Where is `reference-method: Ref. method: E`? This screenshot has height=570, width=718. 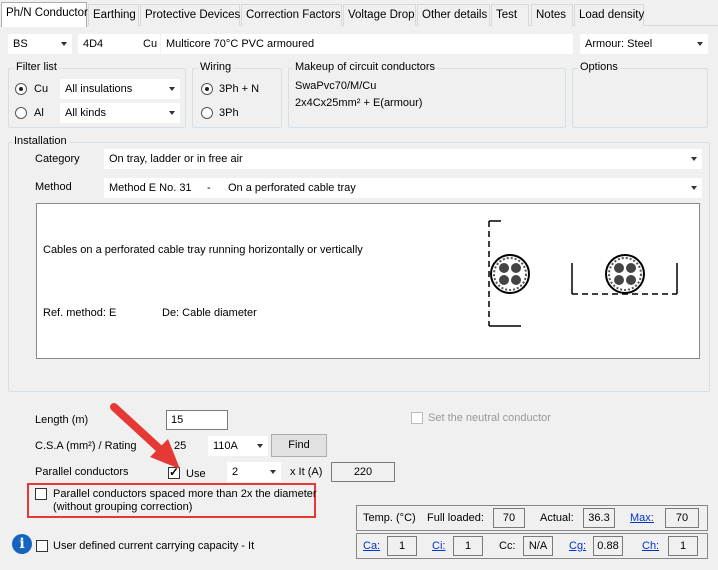 reference-method: Ref. method: E is located at coordinates (80, 313).